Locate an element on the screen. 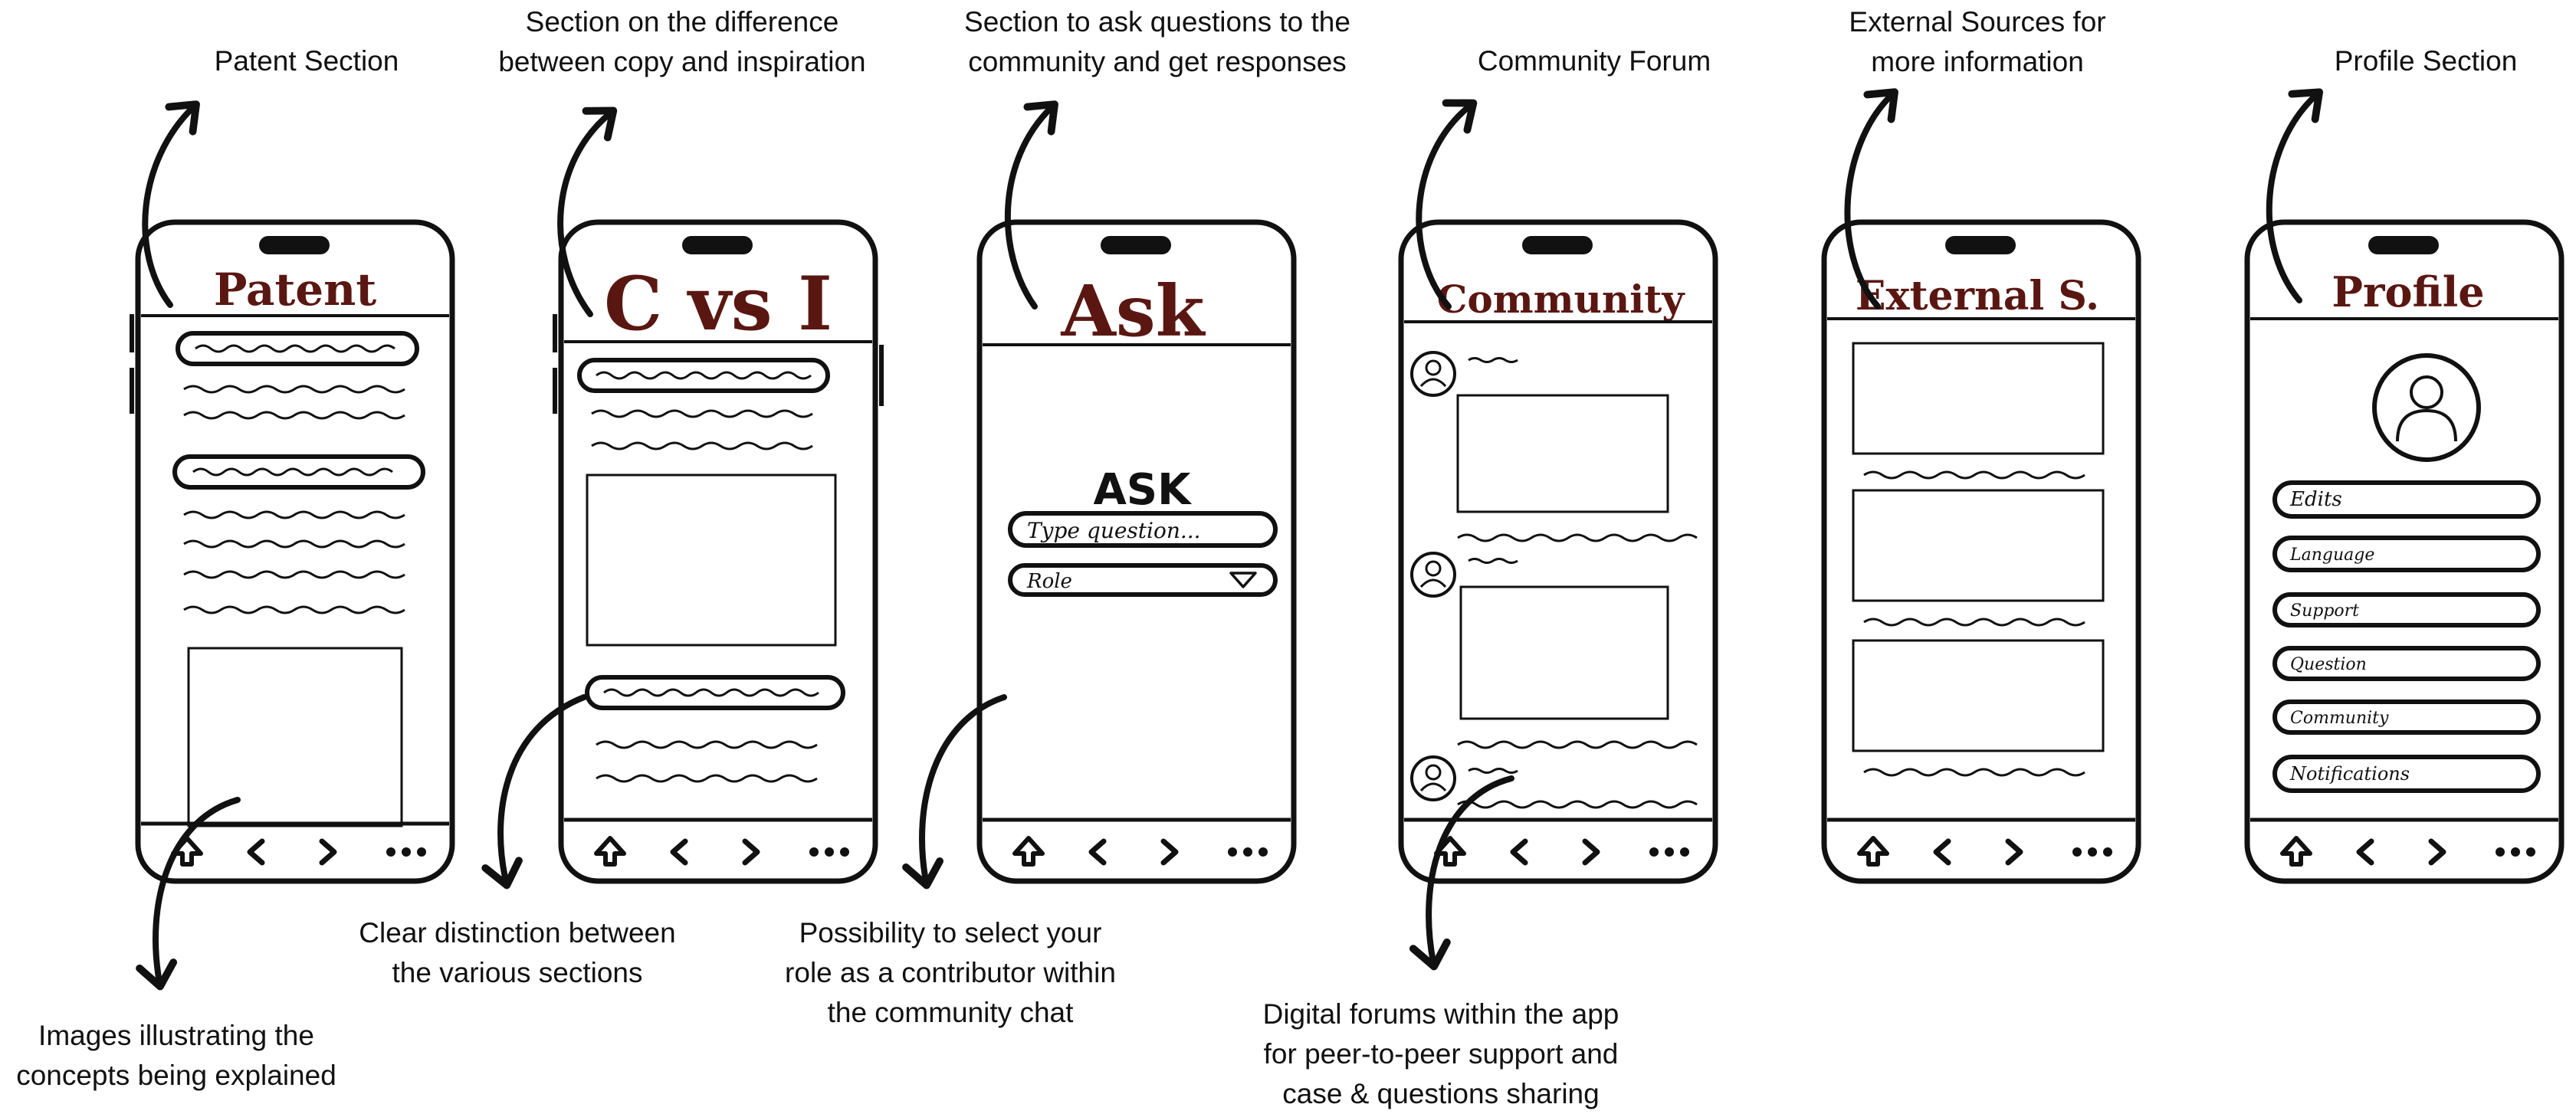 This screenshot has width=2576, height=1114. button-label: Support is located at coordinates (2324, 611).